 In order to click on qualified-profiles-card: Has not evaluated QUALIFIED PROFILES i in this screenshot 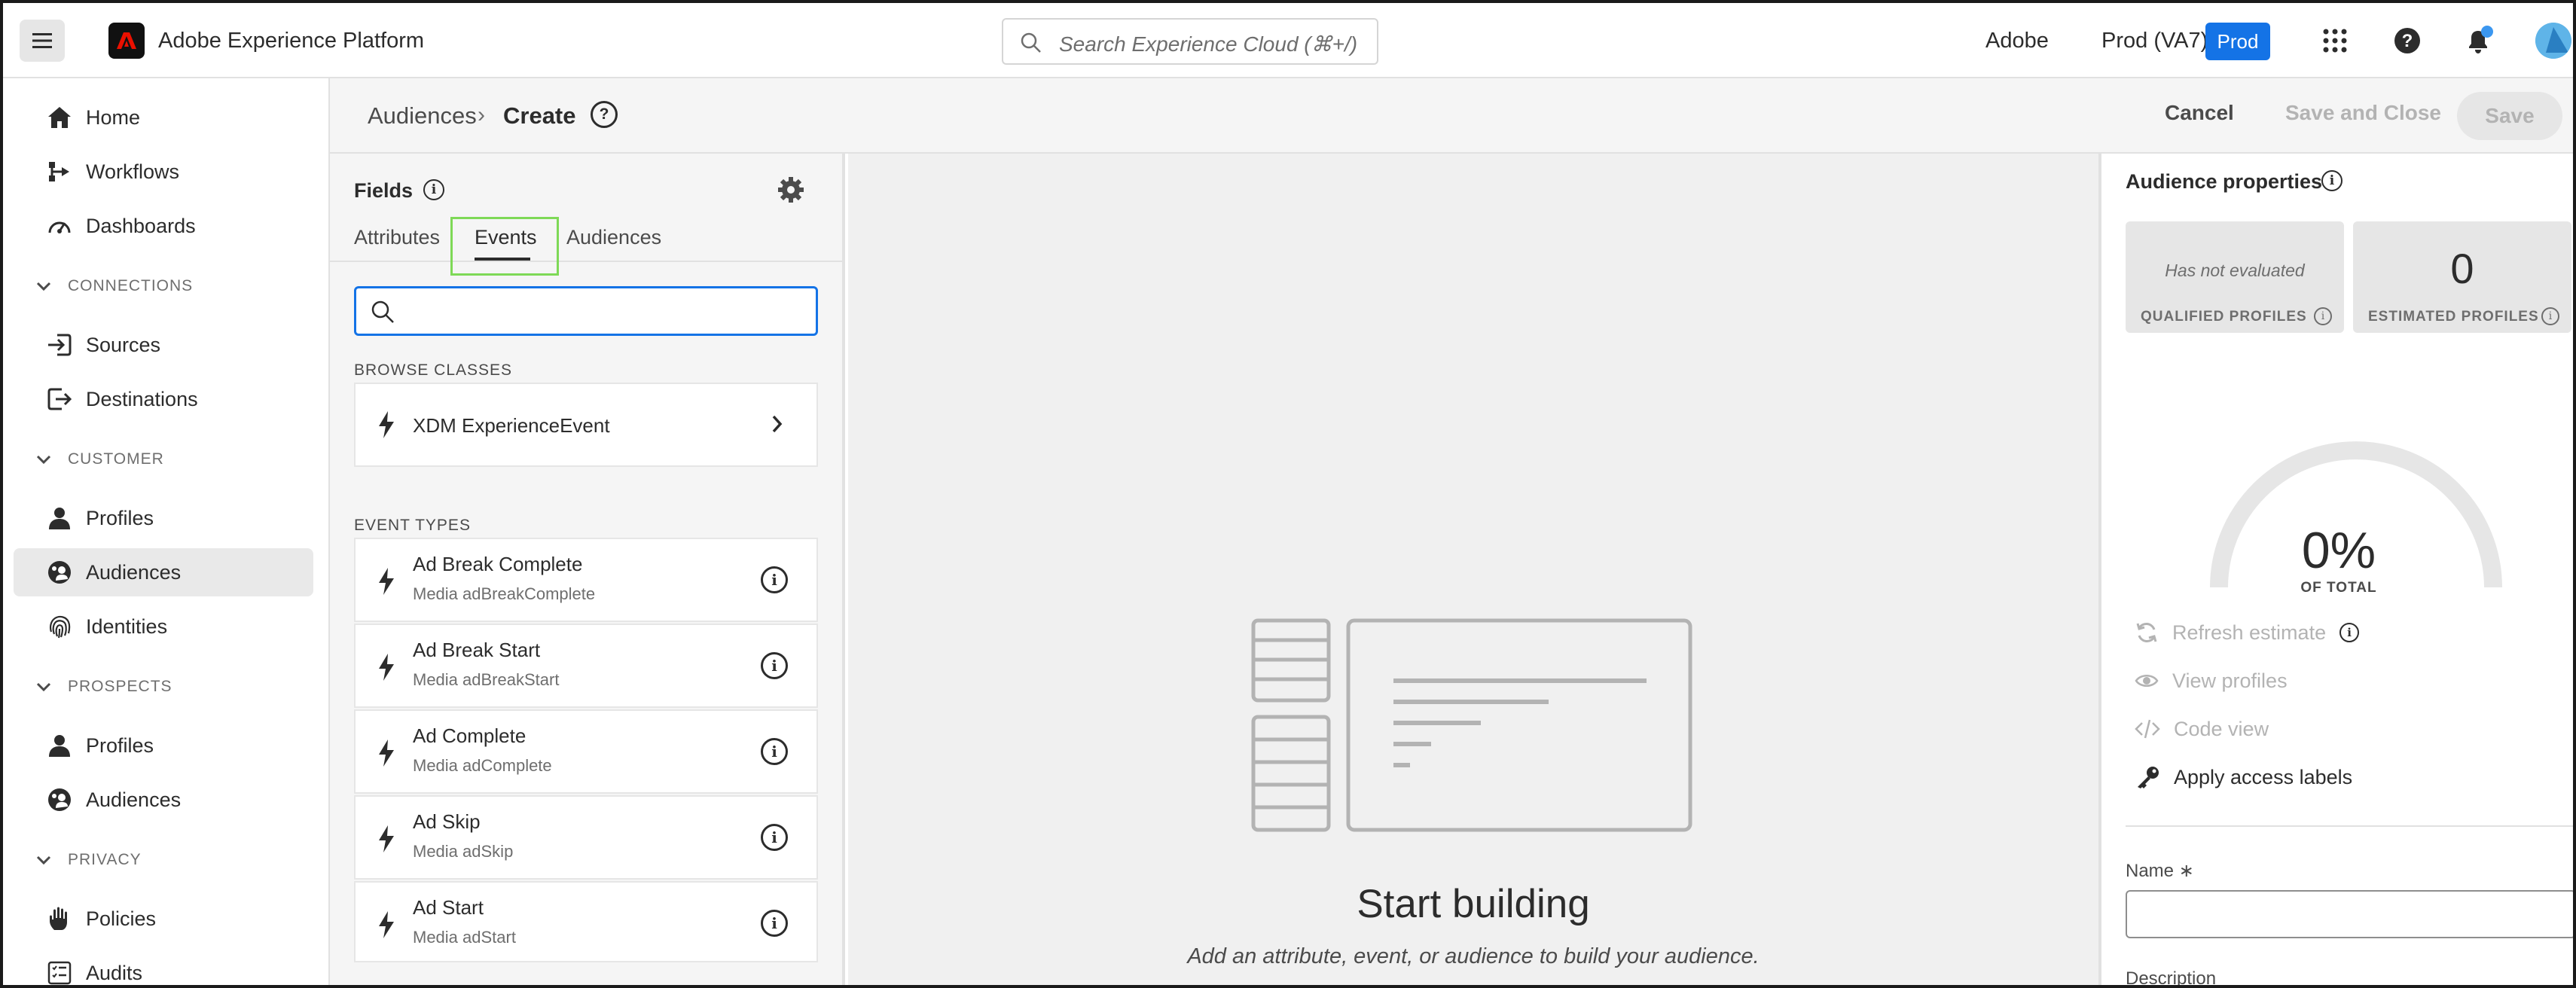, I will do `click(2235, 277)`.